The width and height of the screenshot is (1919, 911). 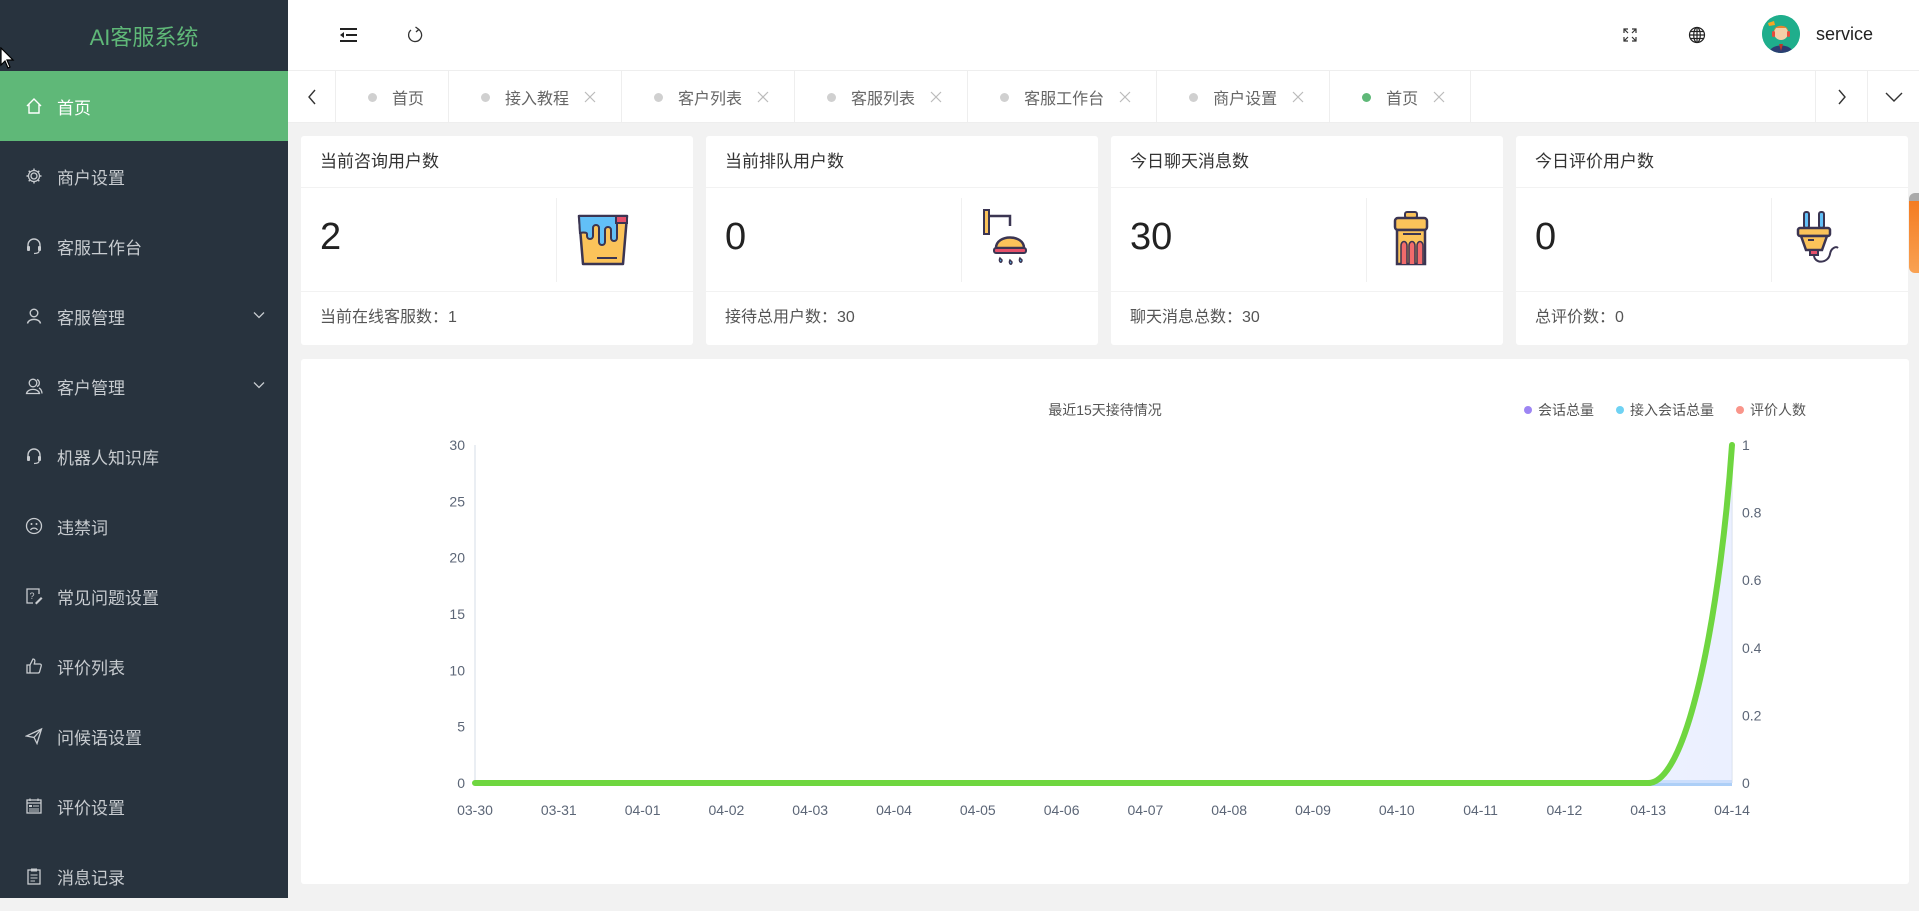 What do you see at coordinates (1145, 810) in the screenshot?
I see `x-tick-label: 04-07` at bounding box center [1145, 810].